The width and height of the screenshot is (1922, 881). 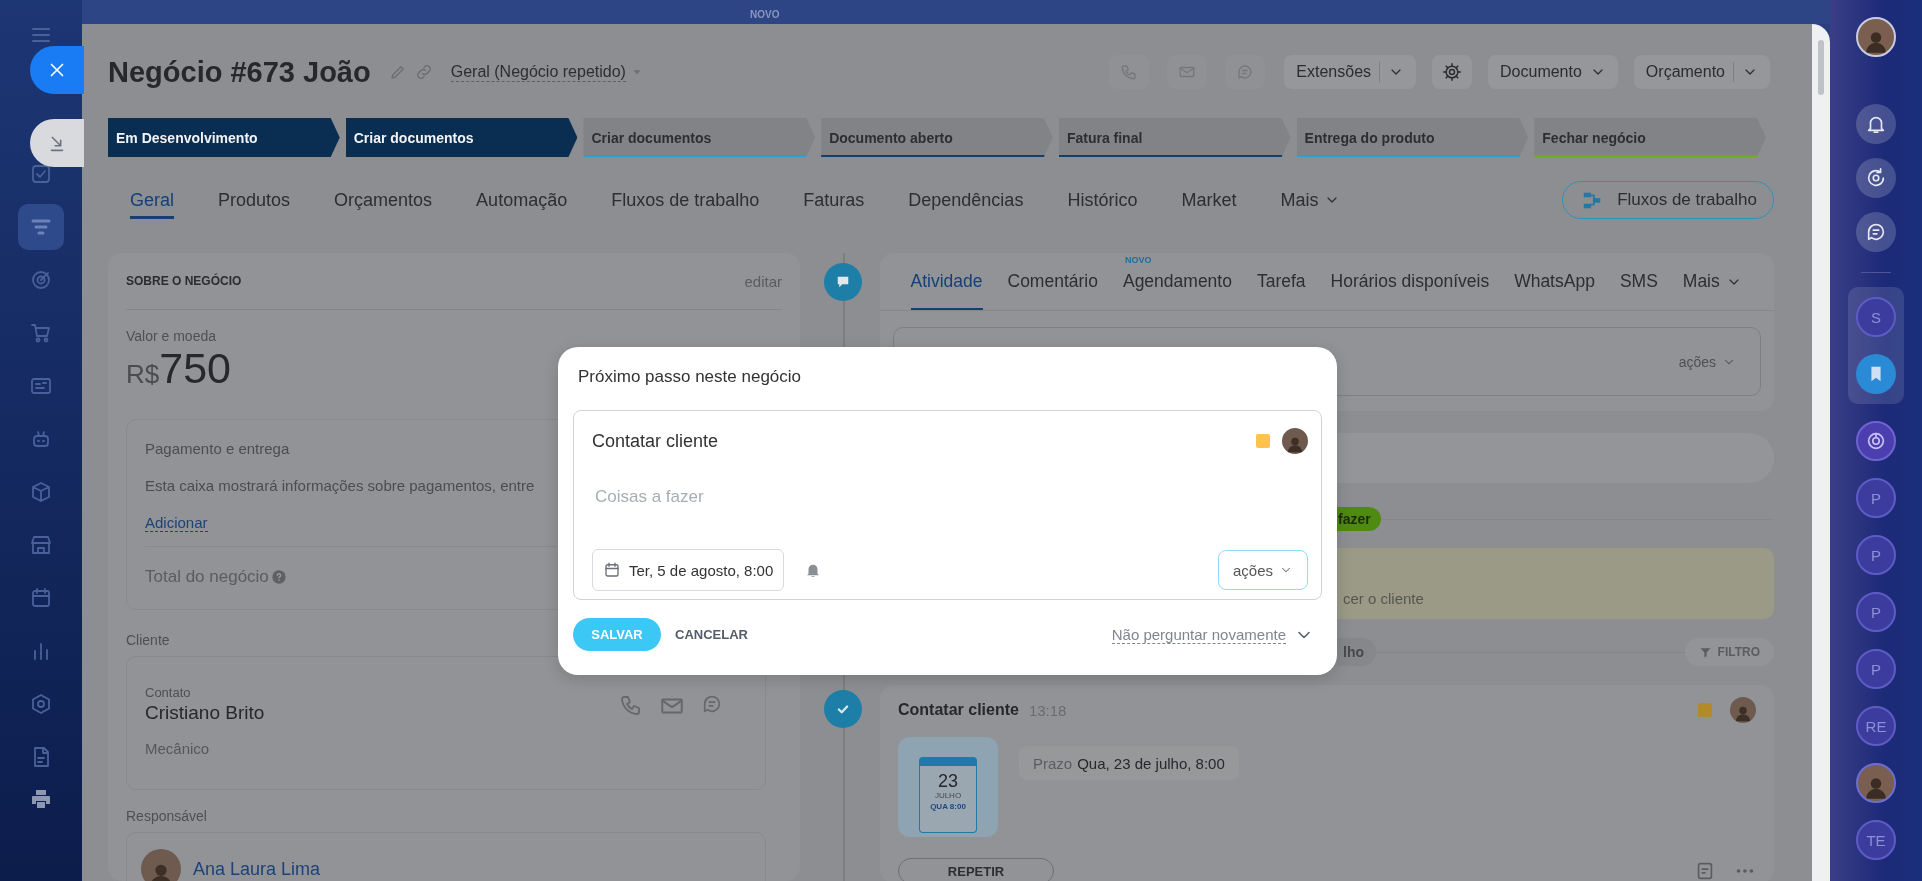 What do you see at coordinates (1350, 72) in the screenshot?
I see `split-button: Extensões` at bounding box center [1350, 72].